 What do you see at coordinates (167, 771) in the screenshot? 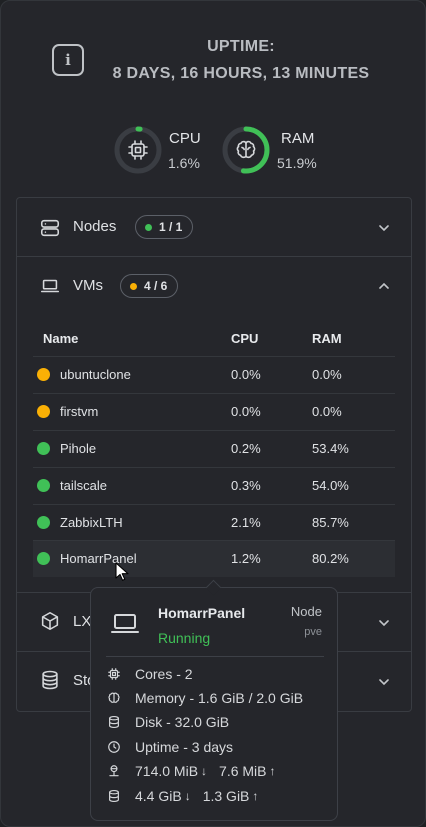
I see `tooltip-net-in: 714.0 MiB` at bounding box center [167, 771].